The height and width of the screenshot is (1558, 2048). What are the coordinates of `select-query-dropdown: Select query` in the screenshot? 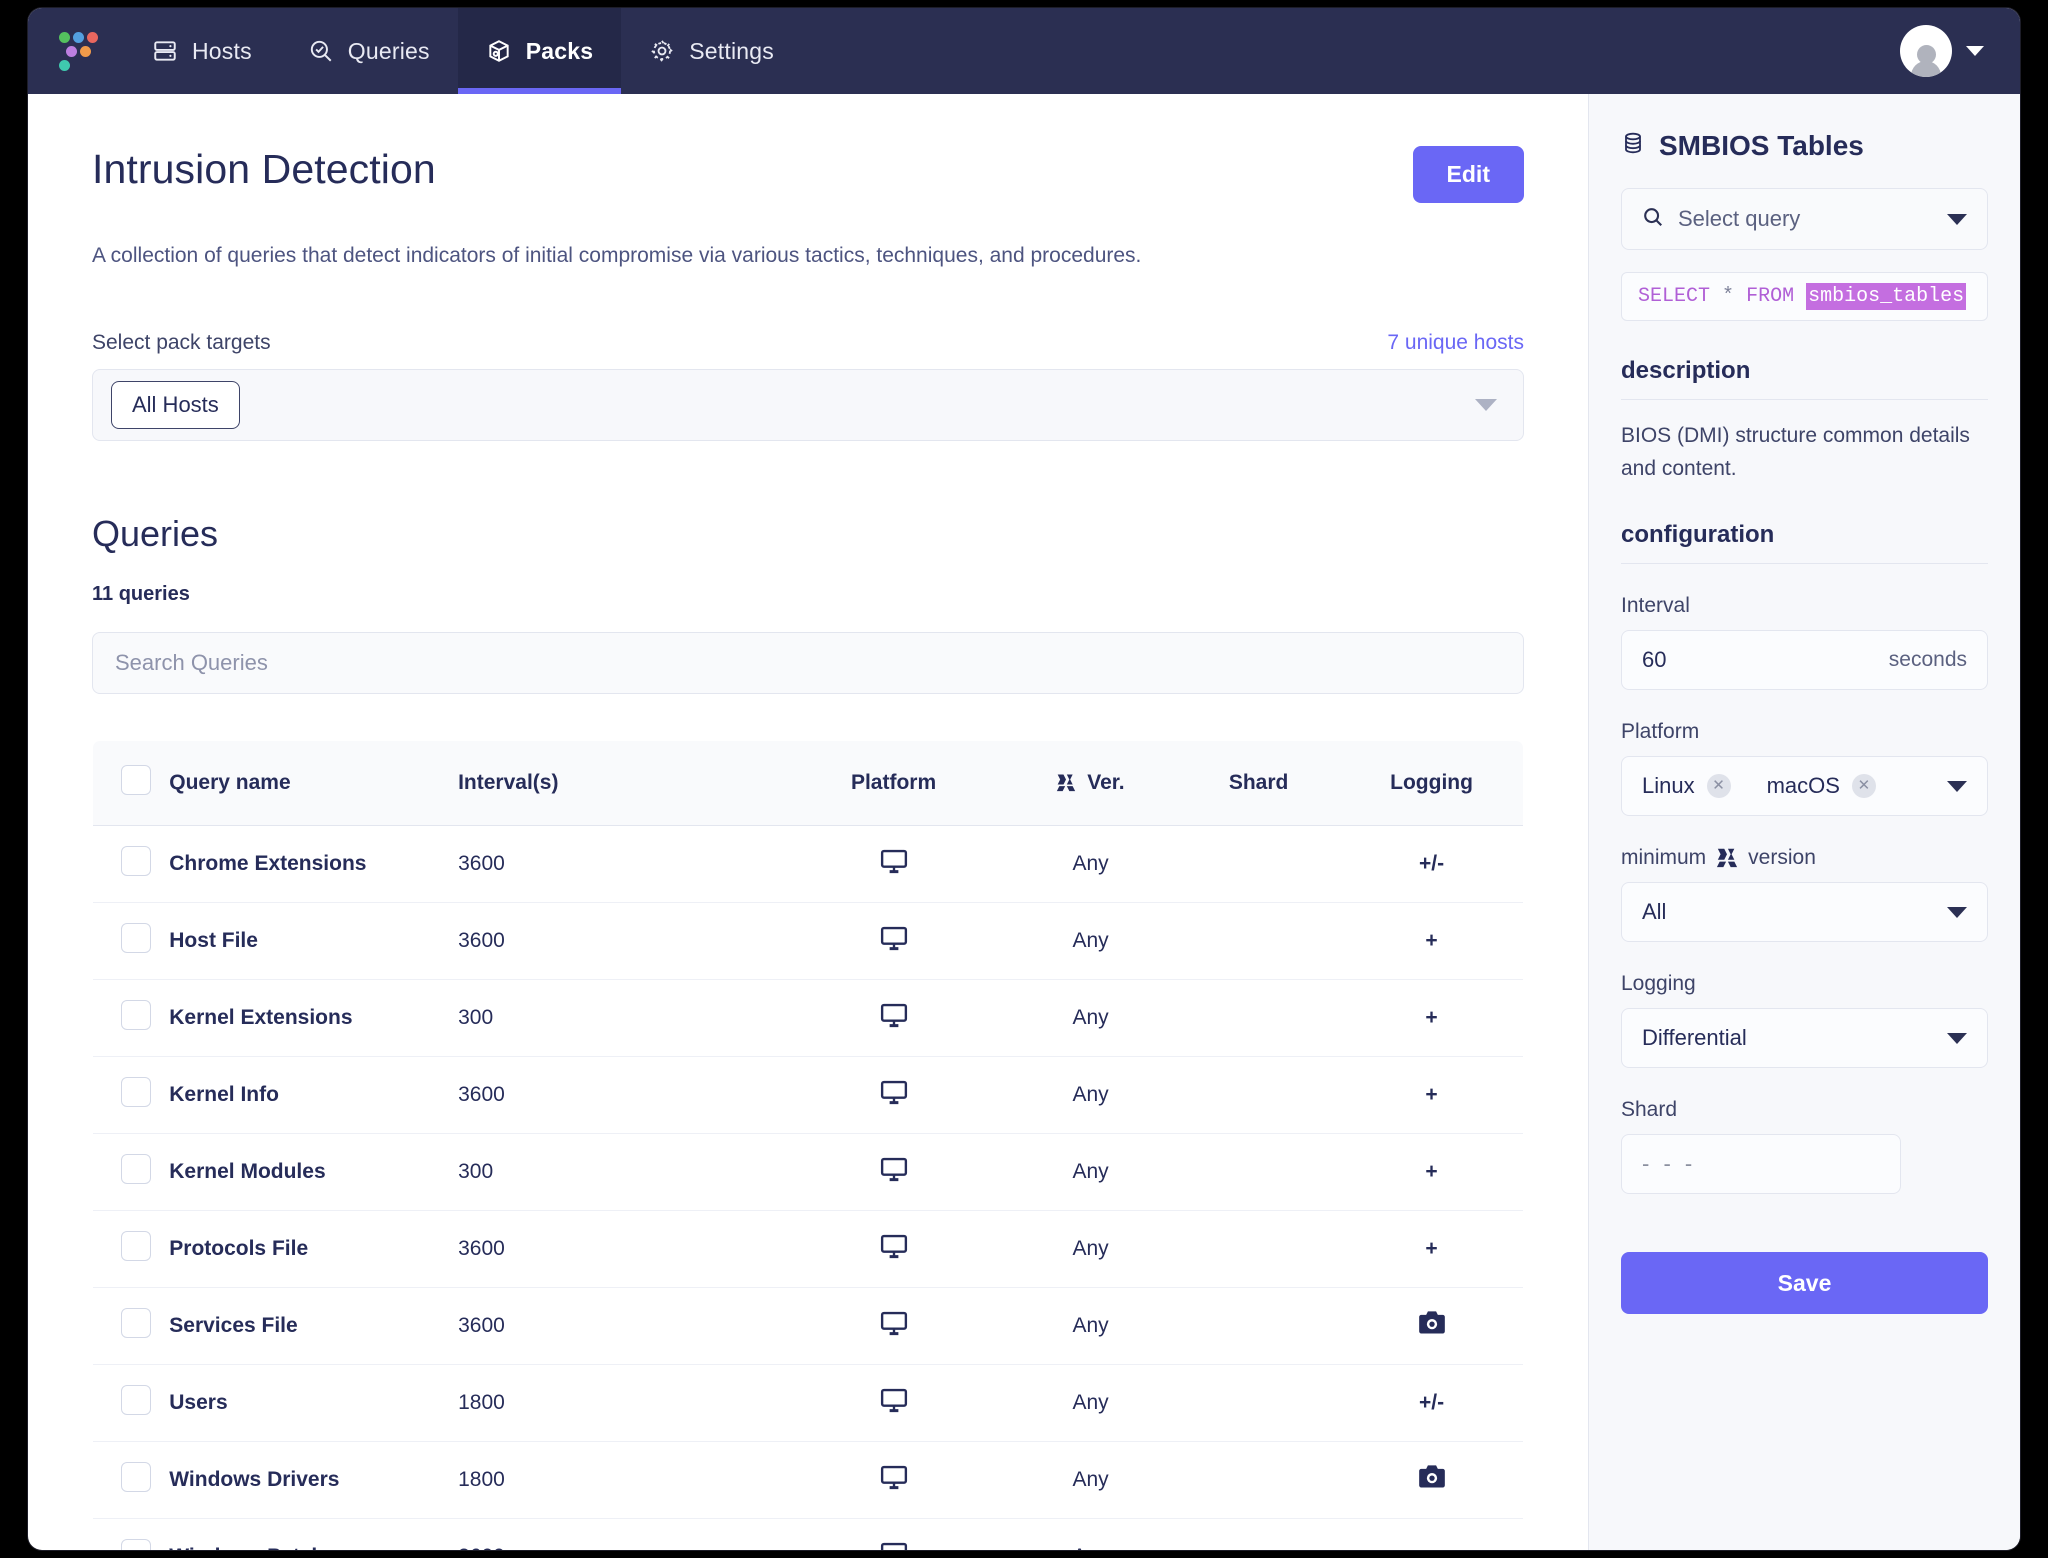 It's located at (1804, 219).